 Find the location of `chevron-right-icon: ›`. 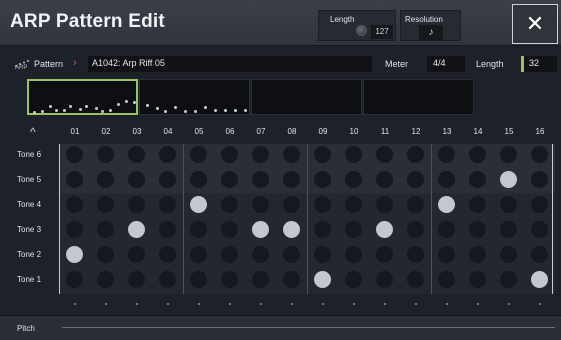

chevron-right-icon: › is located at coordinates (75, 63).